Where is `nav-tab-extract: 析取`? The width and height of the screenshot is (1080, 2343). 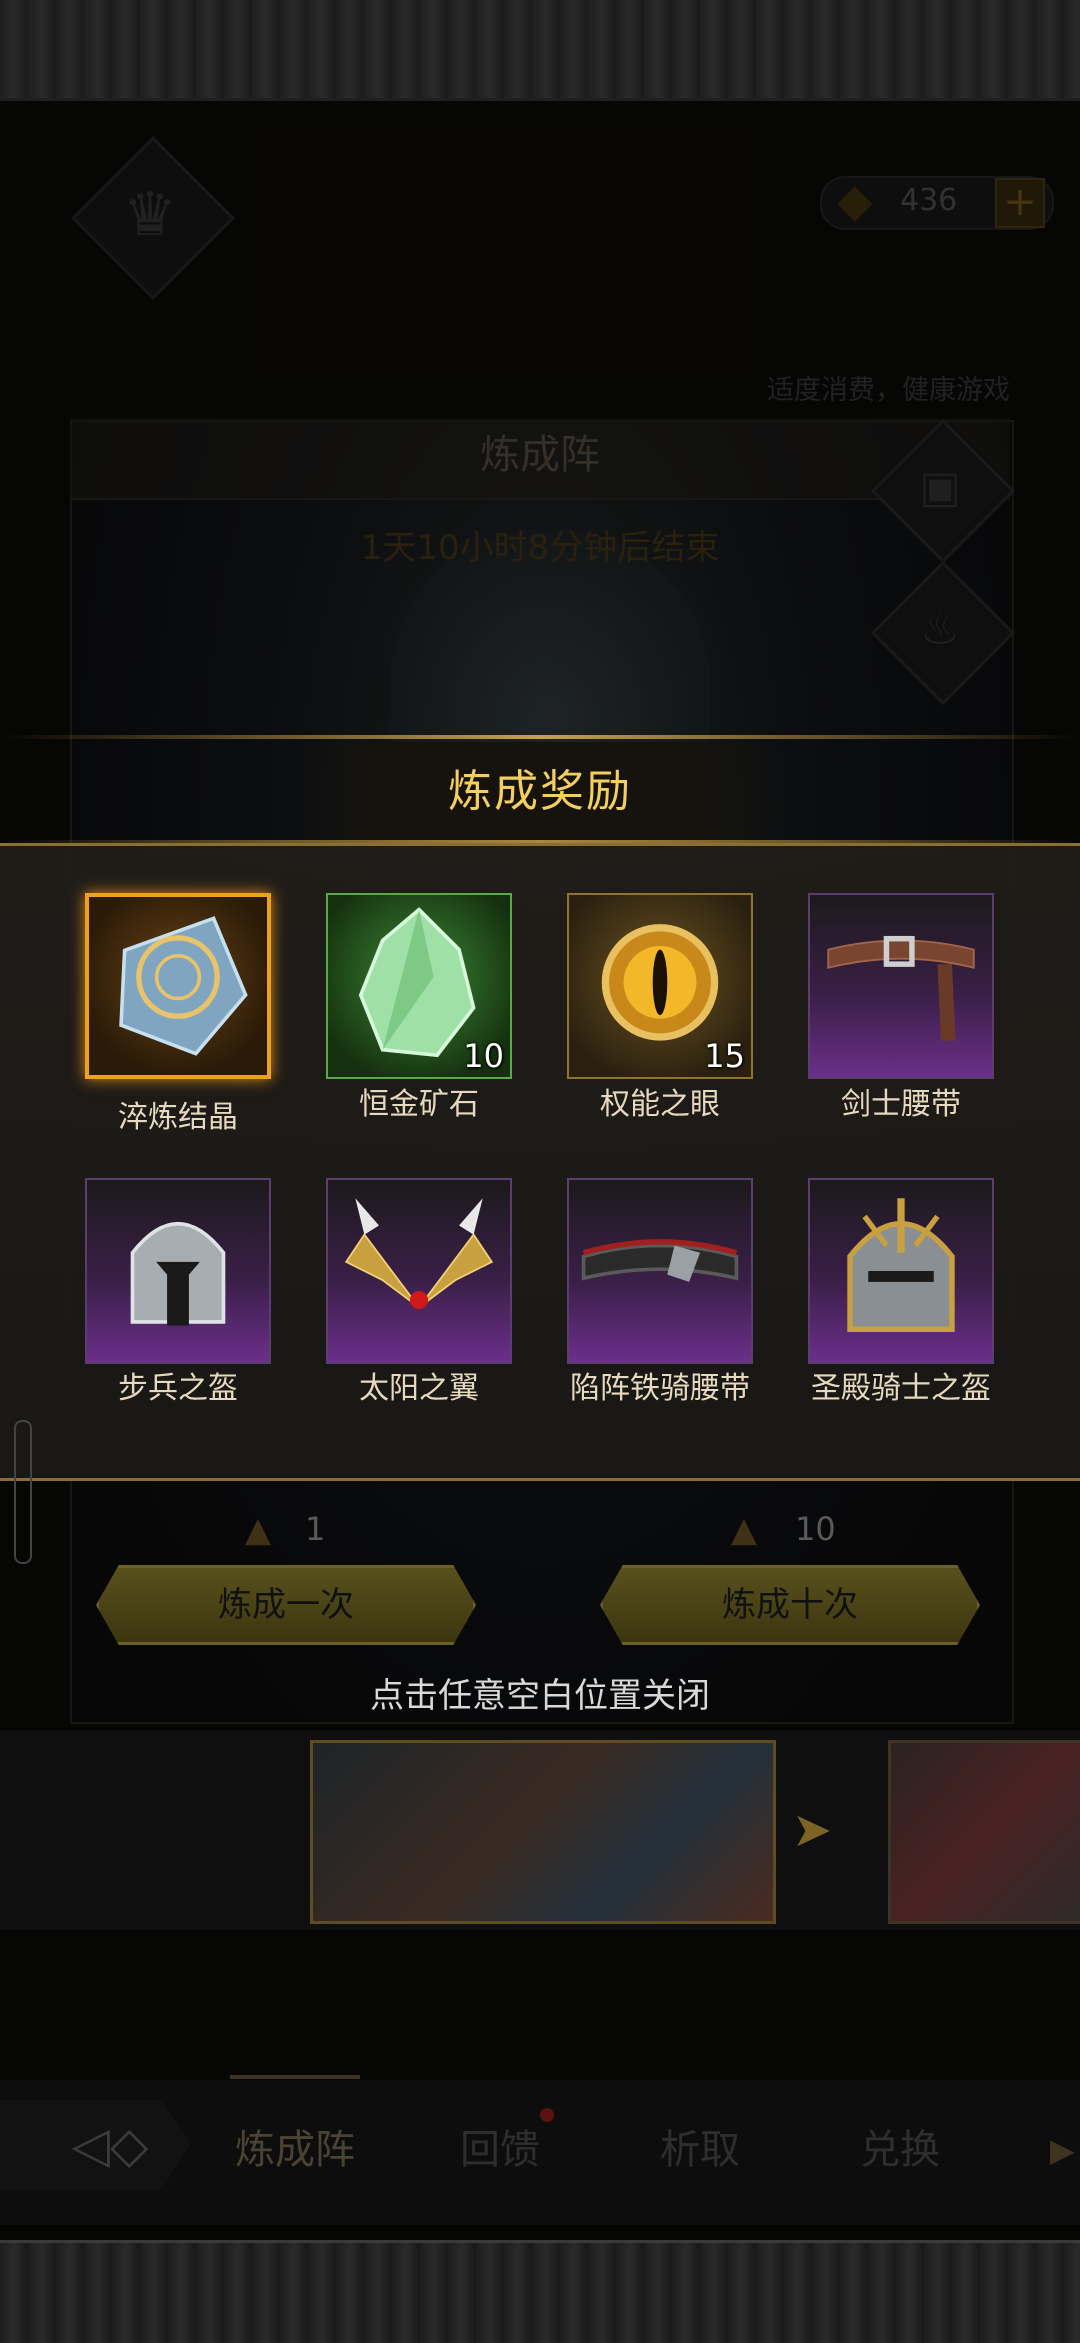
nav-tab-extract: 析取 is located at coordinates (700, 2150).